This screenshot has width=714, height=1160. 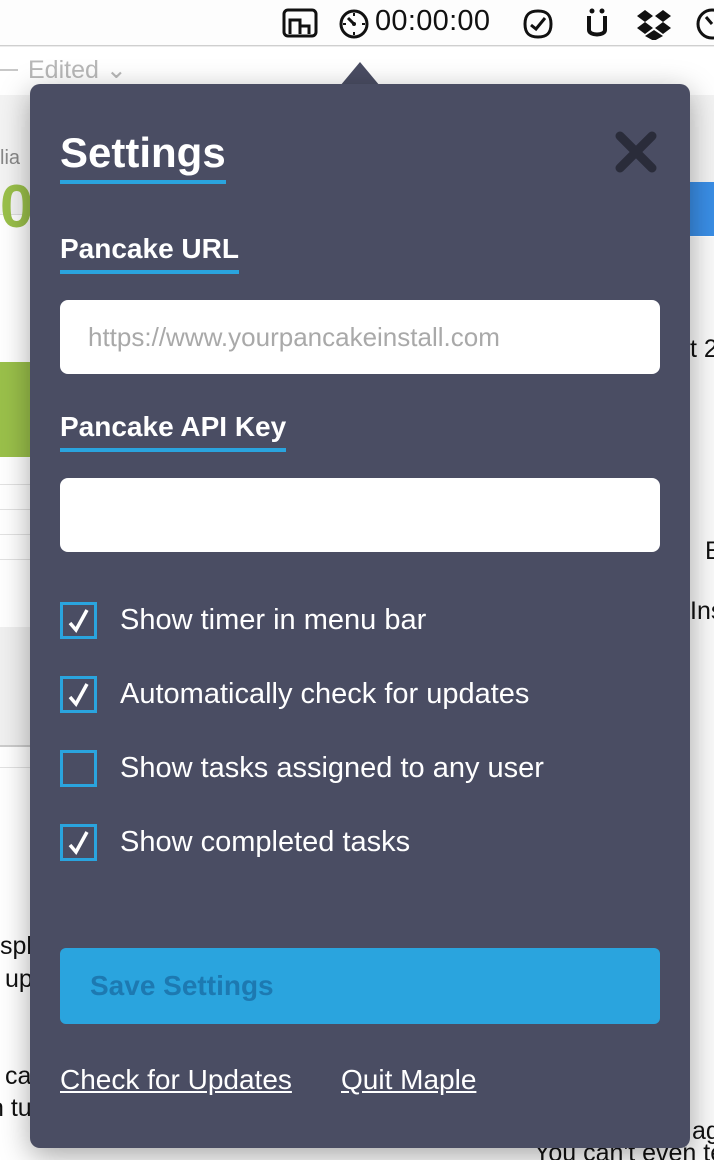 I want to click on bg-fragment-ins: Ins, so click(x=702, y=611).